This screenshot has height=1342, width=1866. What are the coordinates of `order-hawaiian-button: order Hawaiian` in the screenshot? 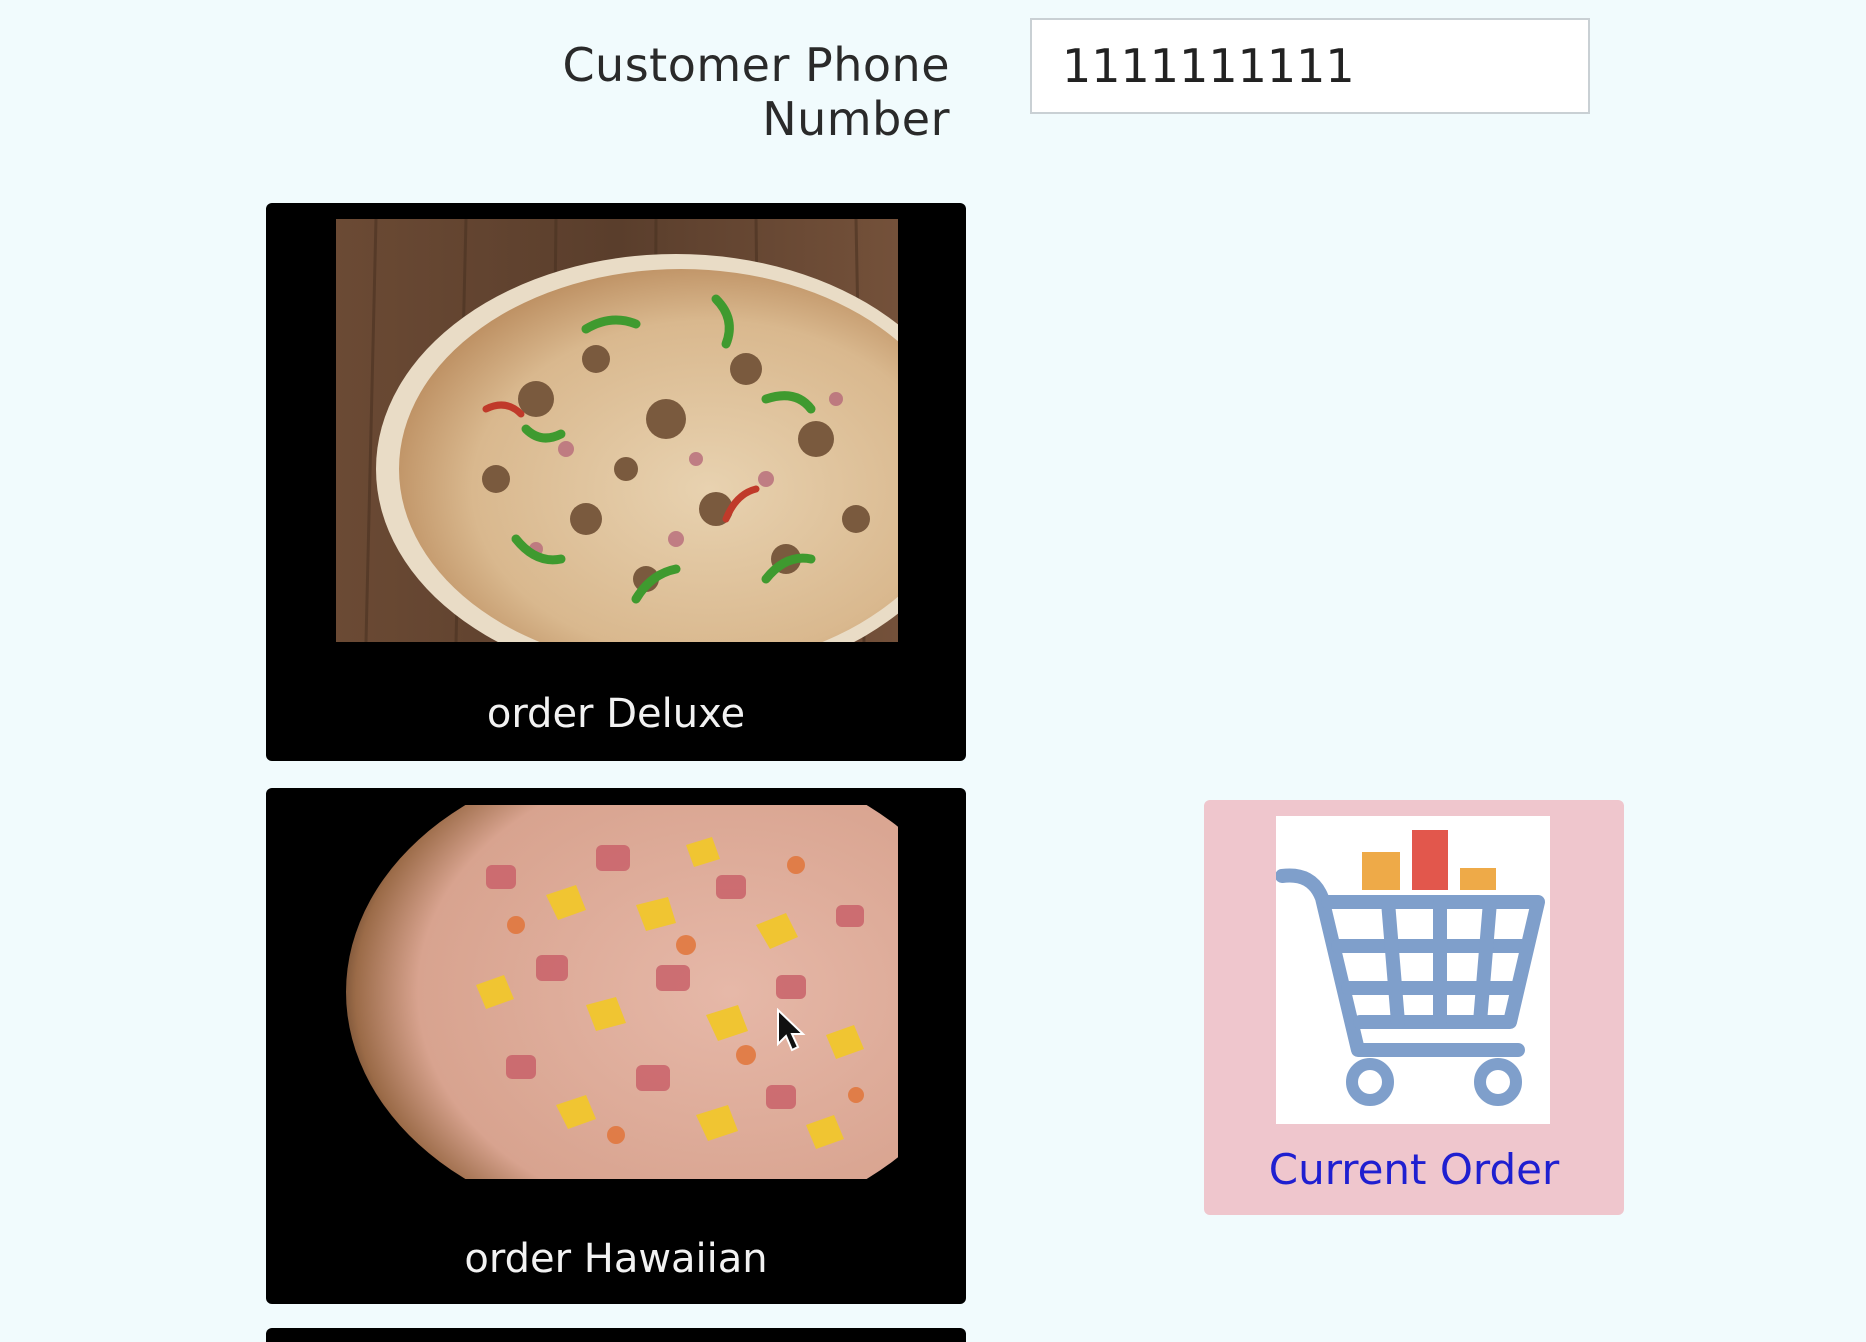 It's located at (616, 1046).